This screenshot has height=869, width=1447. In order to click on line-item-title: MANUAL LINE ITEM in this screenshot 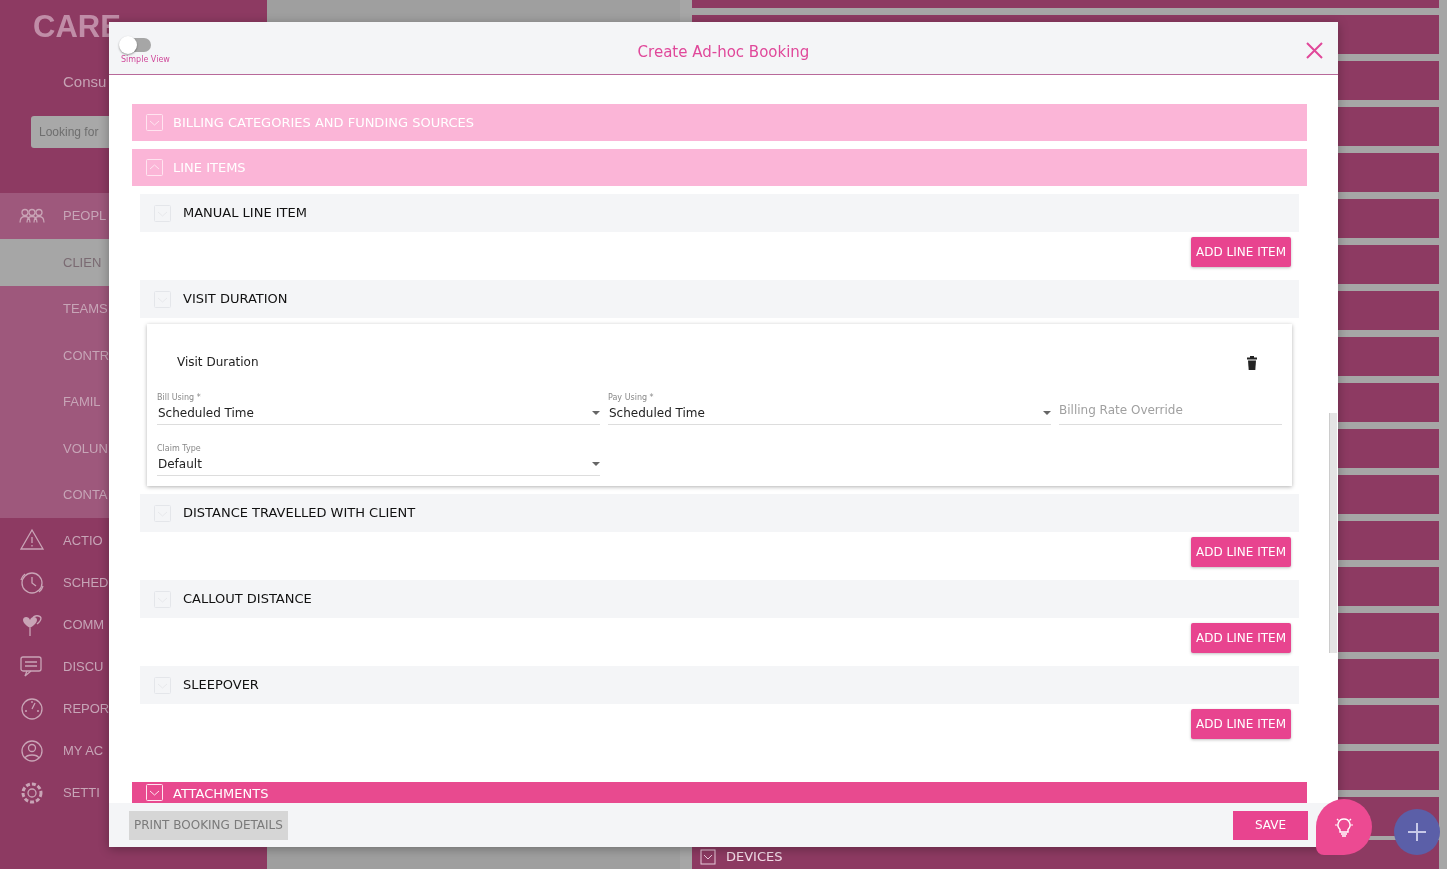, I will do `click(245, 213)`.